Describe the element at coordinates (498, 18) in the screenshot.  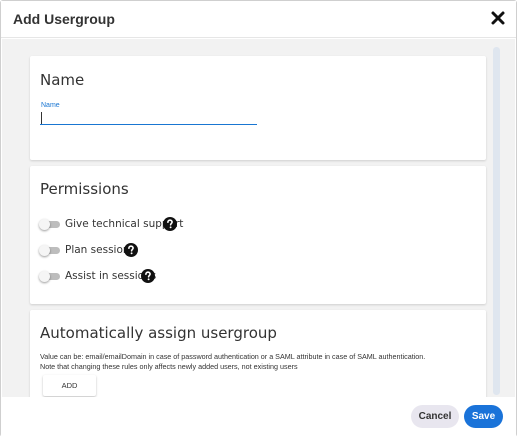
I see `close-icon` at that location.